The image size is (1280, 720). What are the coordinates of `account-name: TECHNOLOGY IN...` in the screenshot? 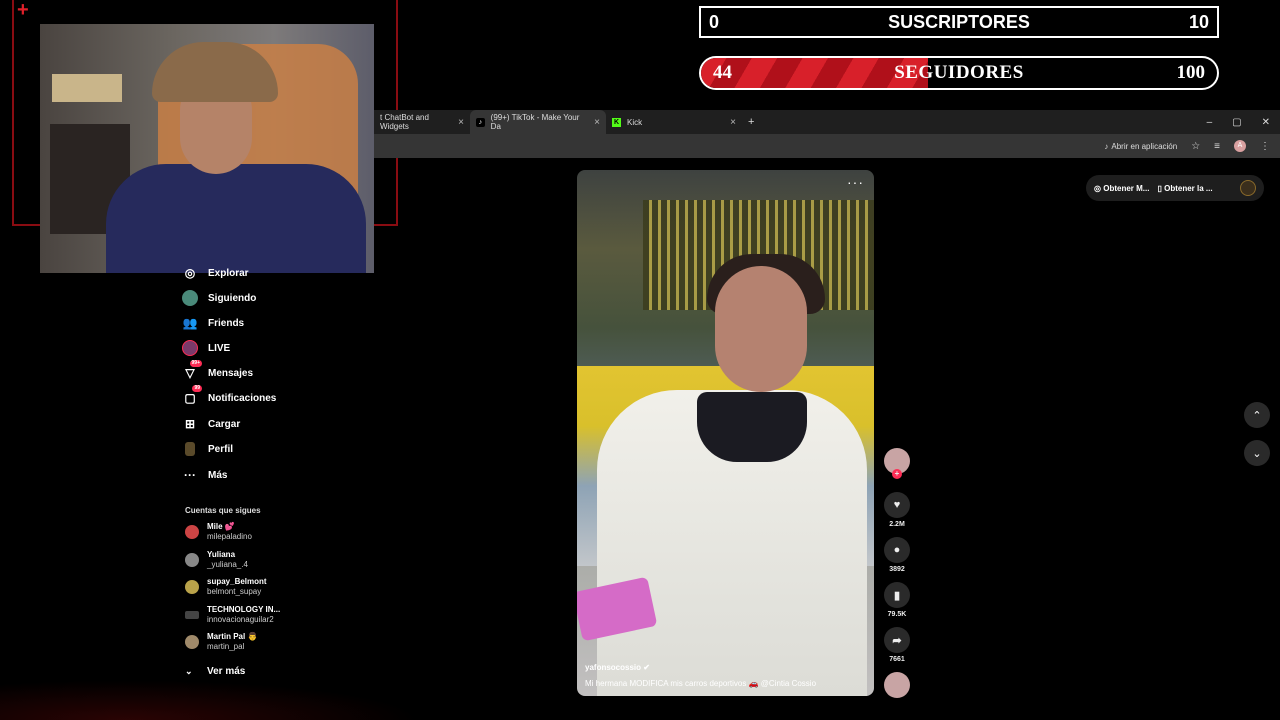 It's located at (244, 609).